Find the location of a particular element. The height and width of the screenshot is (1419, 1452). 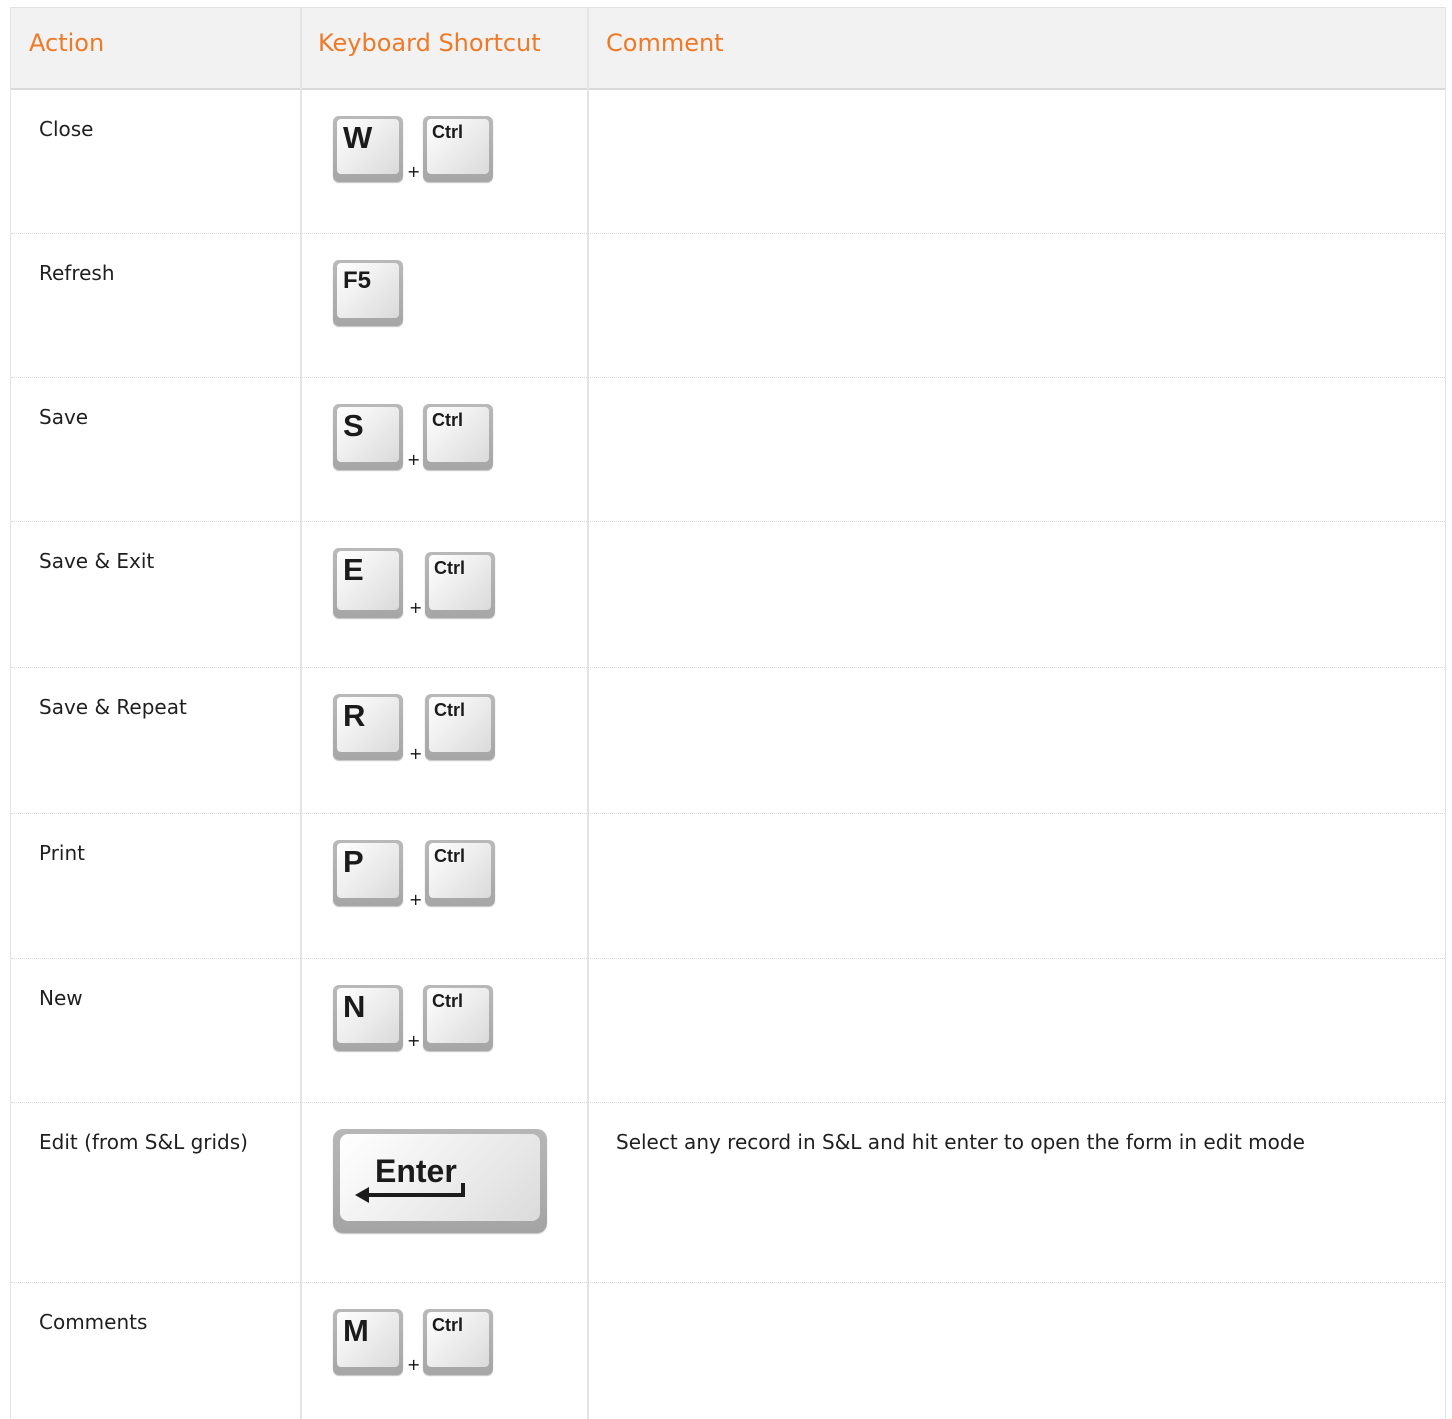

action-label: Print is located at coordinates (62, 853).